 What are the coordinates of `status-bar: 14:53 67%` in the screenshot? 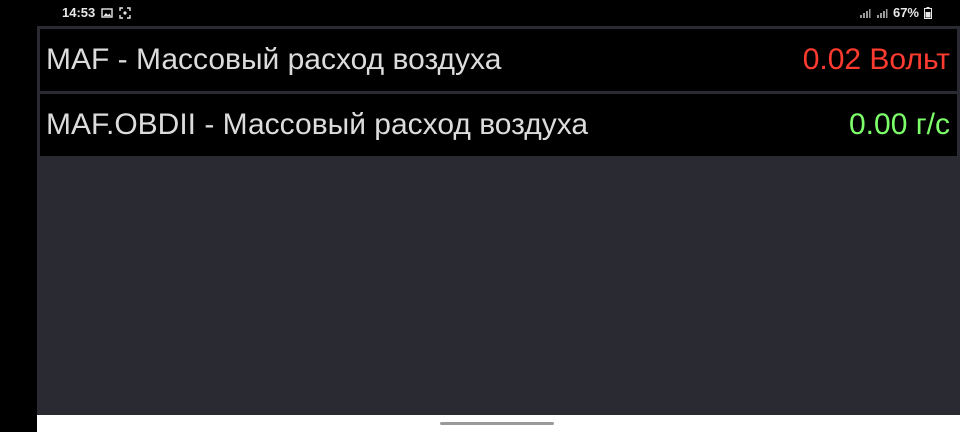 It's located at (480, 13).